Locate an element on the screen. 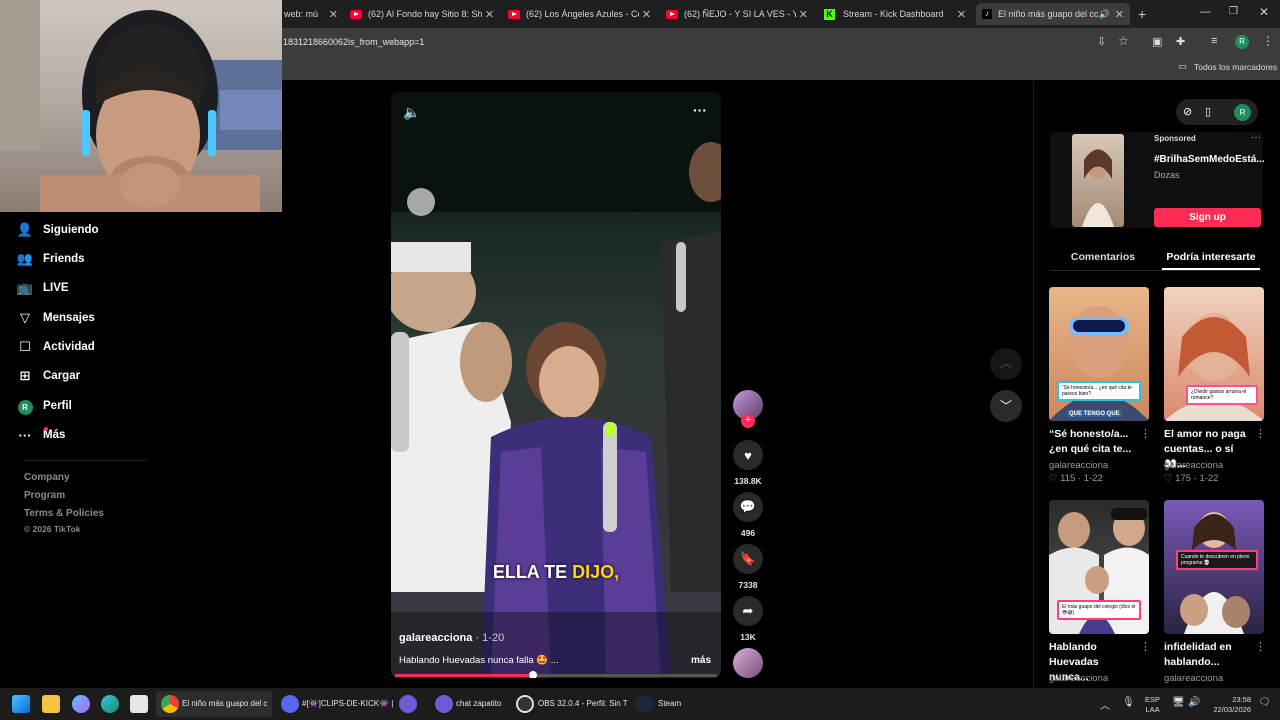 The height and width of the screenshot is (720, 1280). volume-tray-icon: 🔊 is located at coordinates (1194, 702).